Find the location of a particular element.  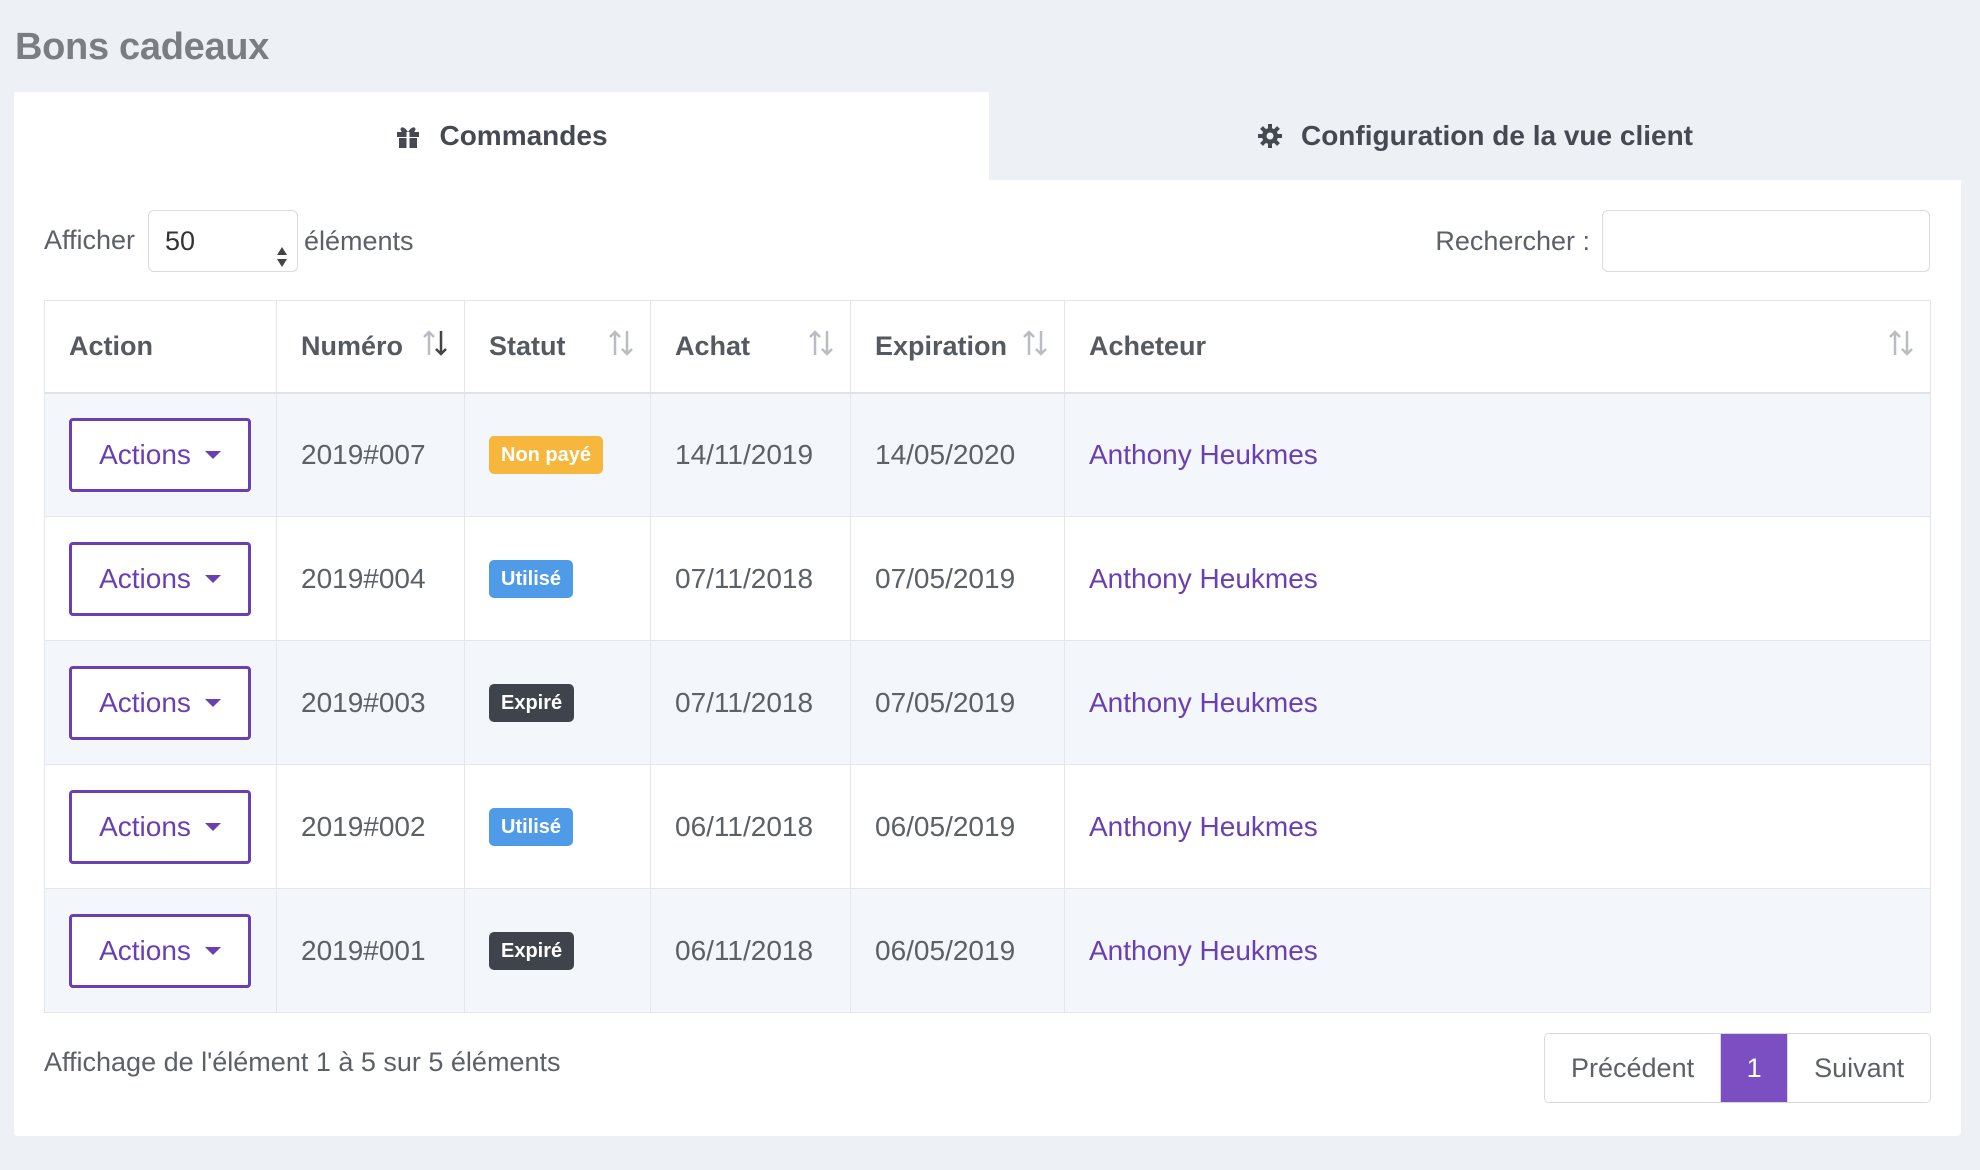

column-header-action: Action is located at coordinates (160, 347).